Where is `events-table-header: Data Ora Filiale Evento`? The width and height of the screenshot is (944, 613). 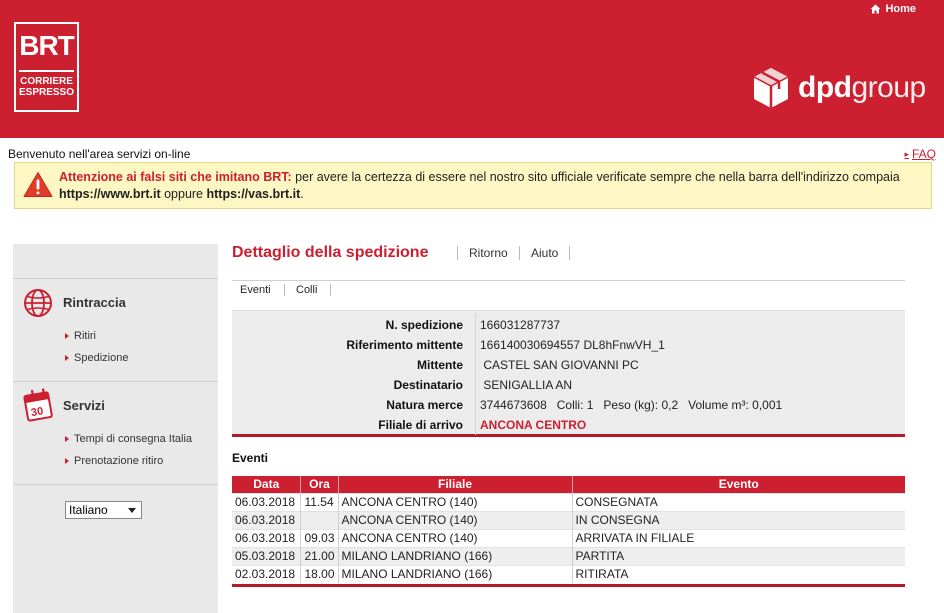
events-table-header: Data Ora Filiale Evento is located at coordinates (568, 484).